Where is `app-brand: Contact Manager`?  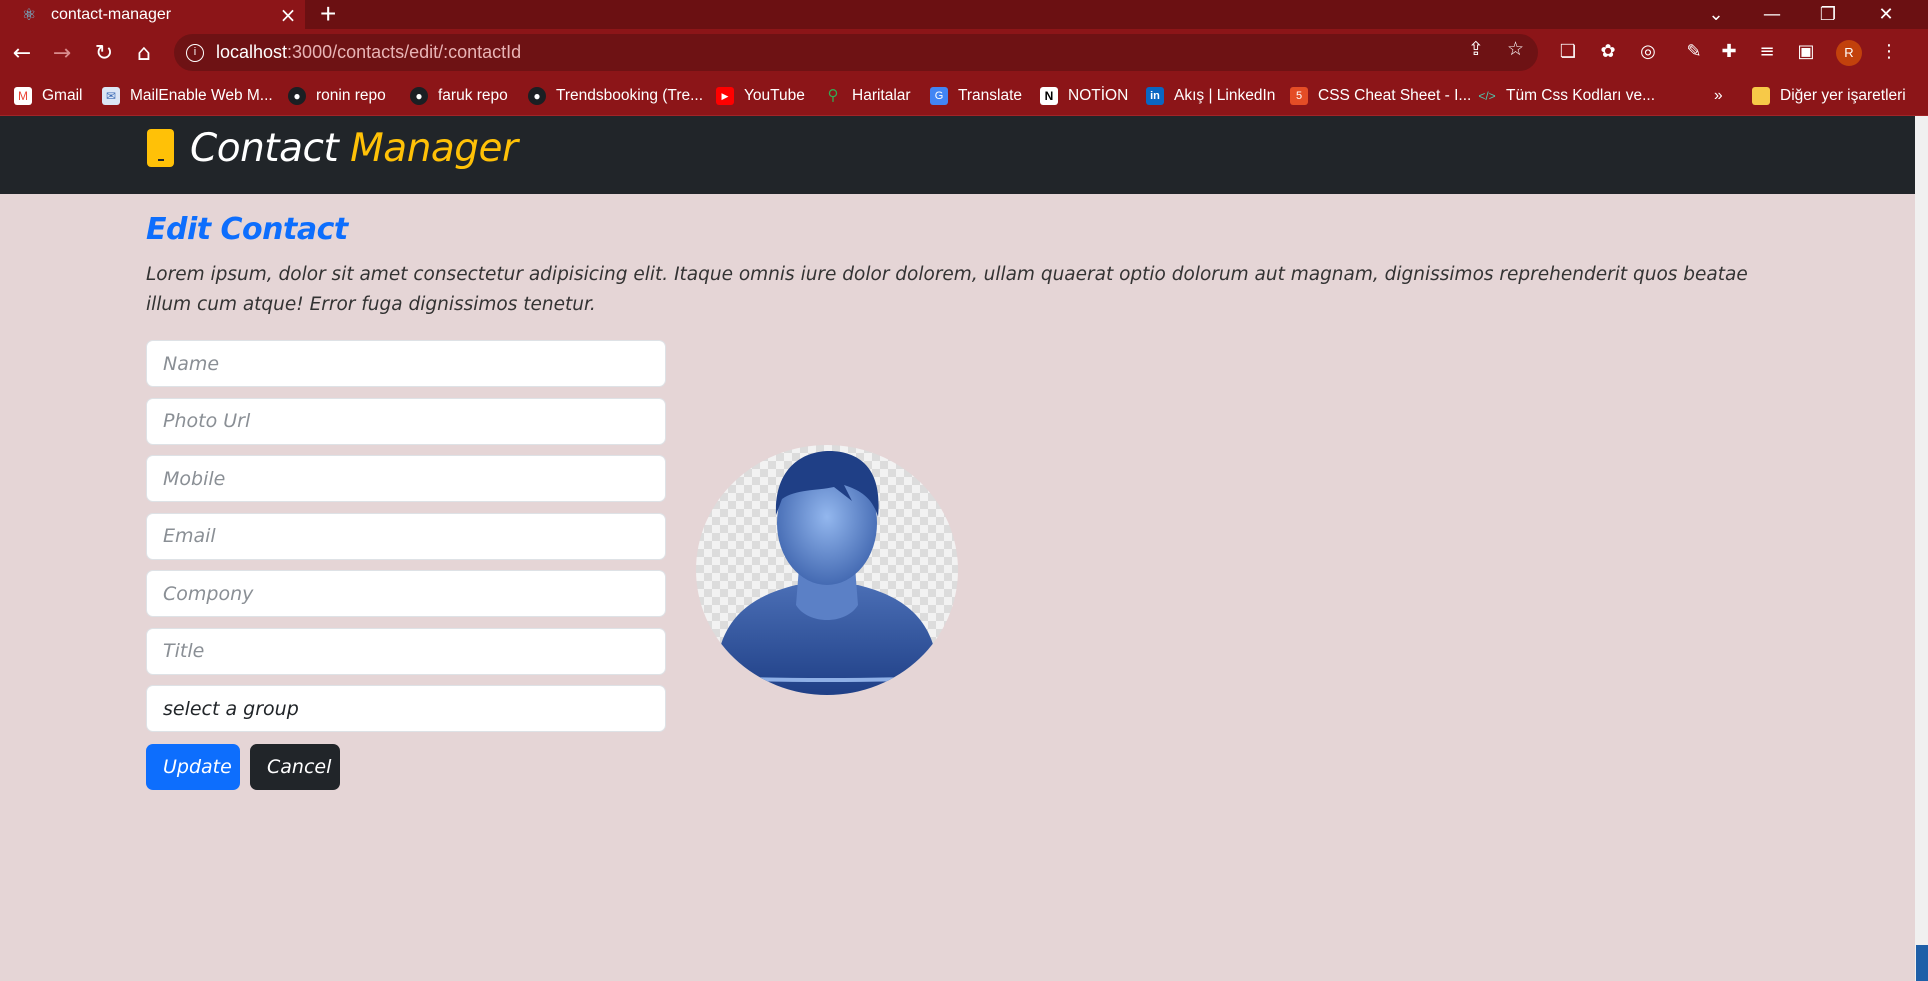
app-brand: Contact Manager is located at coordinates (354, 148).